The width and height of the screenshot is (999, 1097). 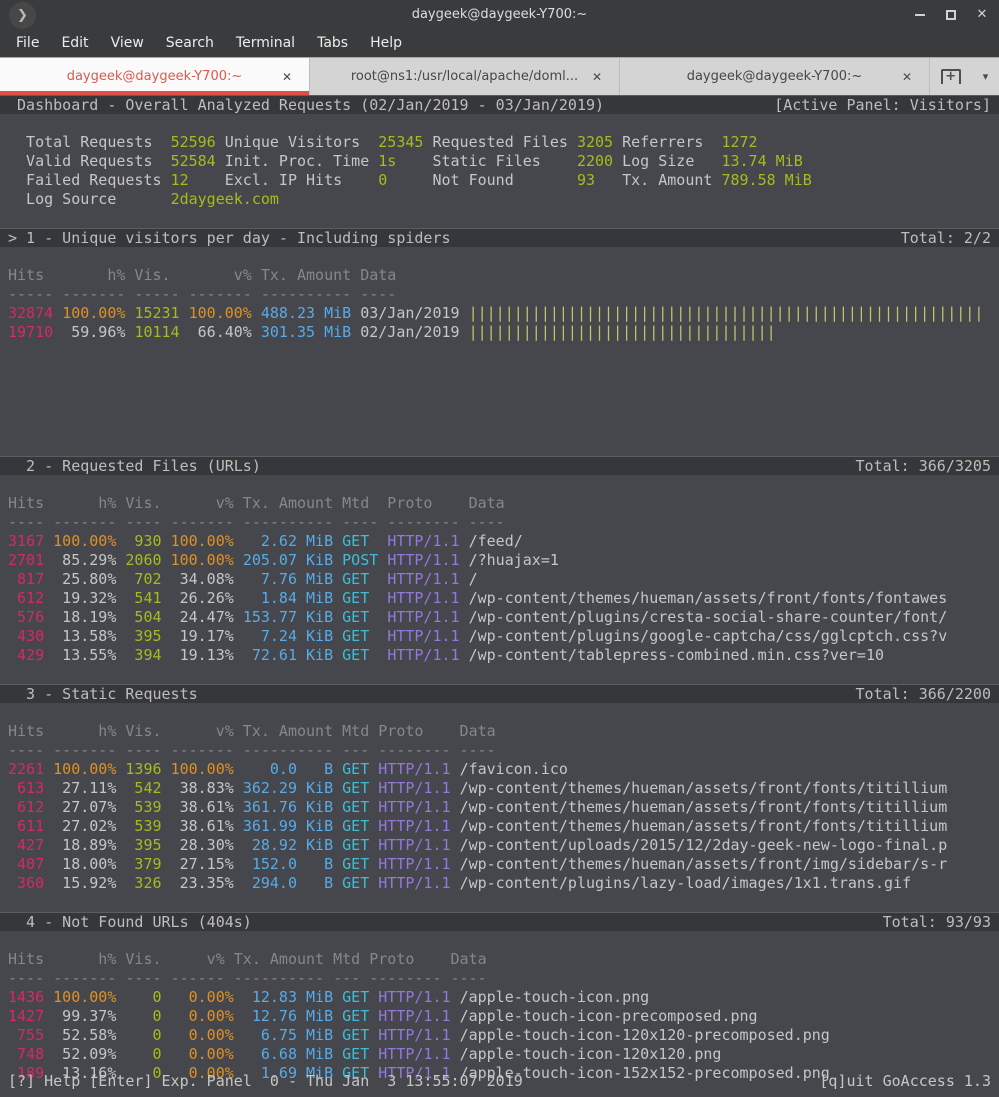 What do you see at coordinates (27, 43) in the screenshot?
I see `menu-item-file: File` at bounding box center [27, 43].